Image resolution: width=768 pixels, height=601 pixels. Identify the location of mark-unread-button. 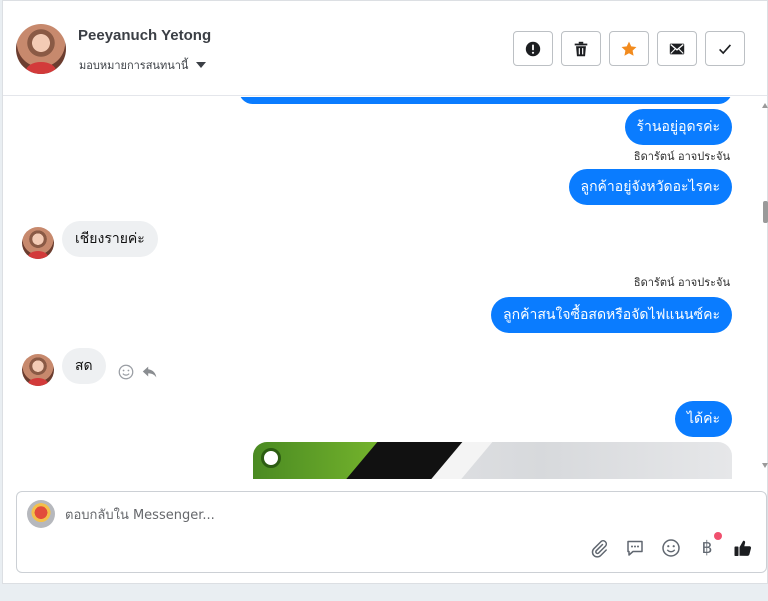
(677, 48).